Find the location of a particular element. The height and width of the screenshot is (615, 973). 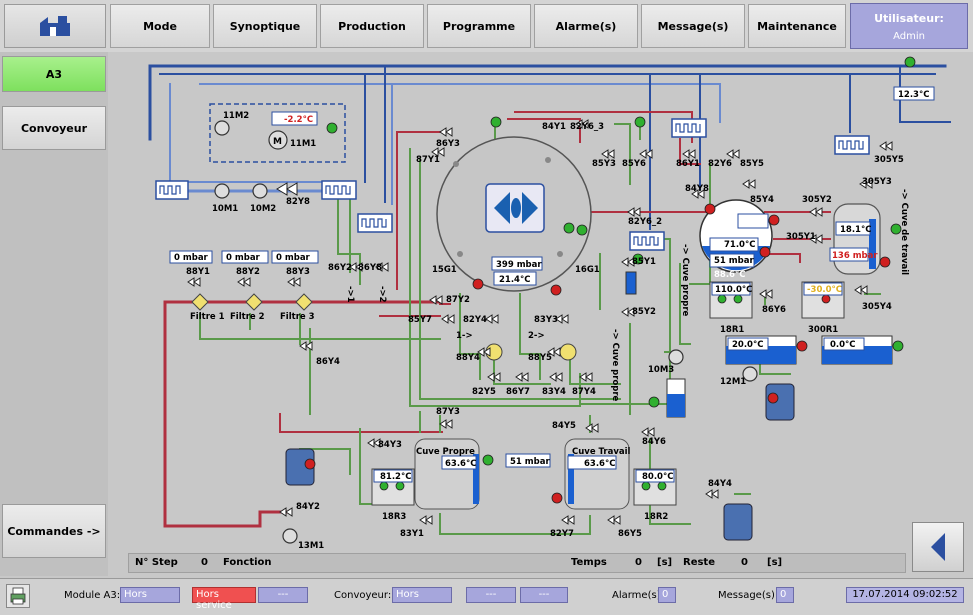

menu-programme: Programme is located at coordinates (479, 26).